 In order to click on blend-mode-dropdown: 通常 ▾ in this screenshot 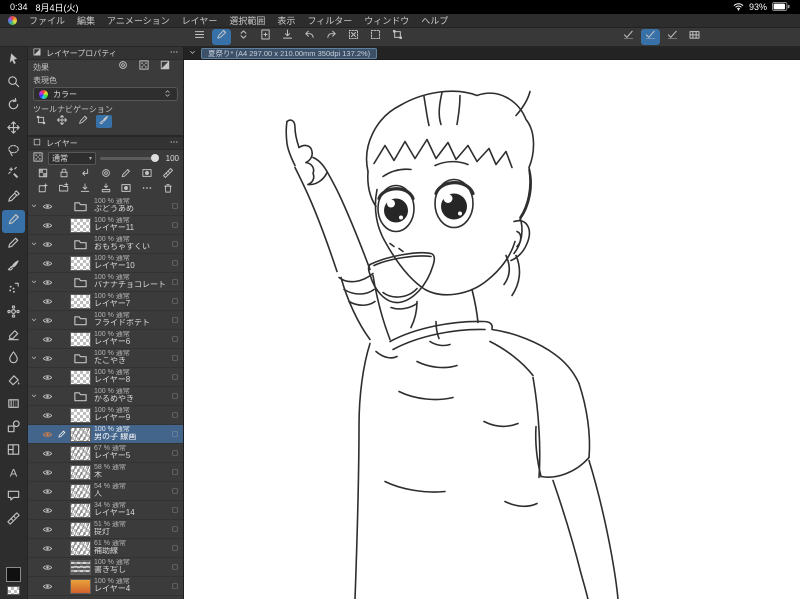, I will do `click(72, 158)`.